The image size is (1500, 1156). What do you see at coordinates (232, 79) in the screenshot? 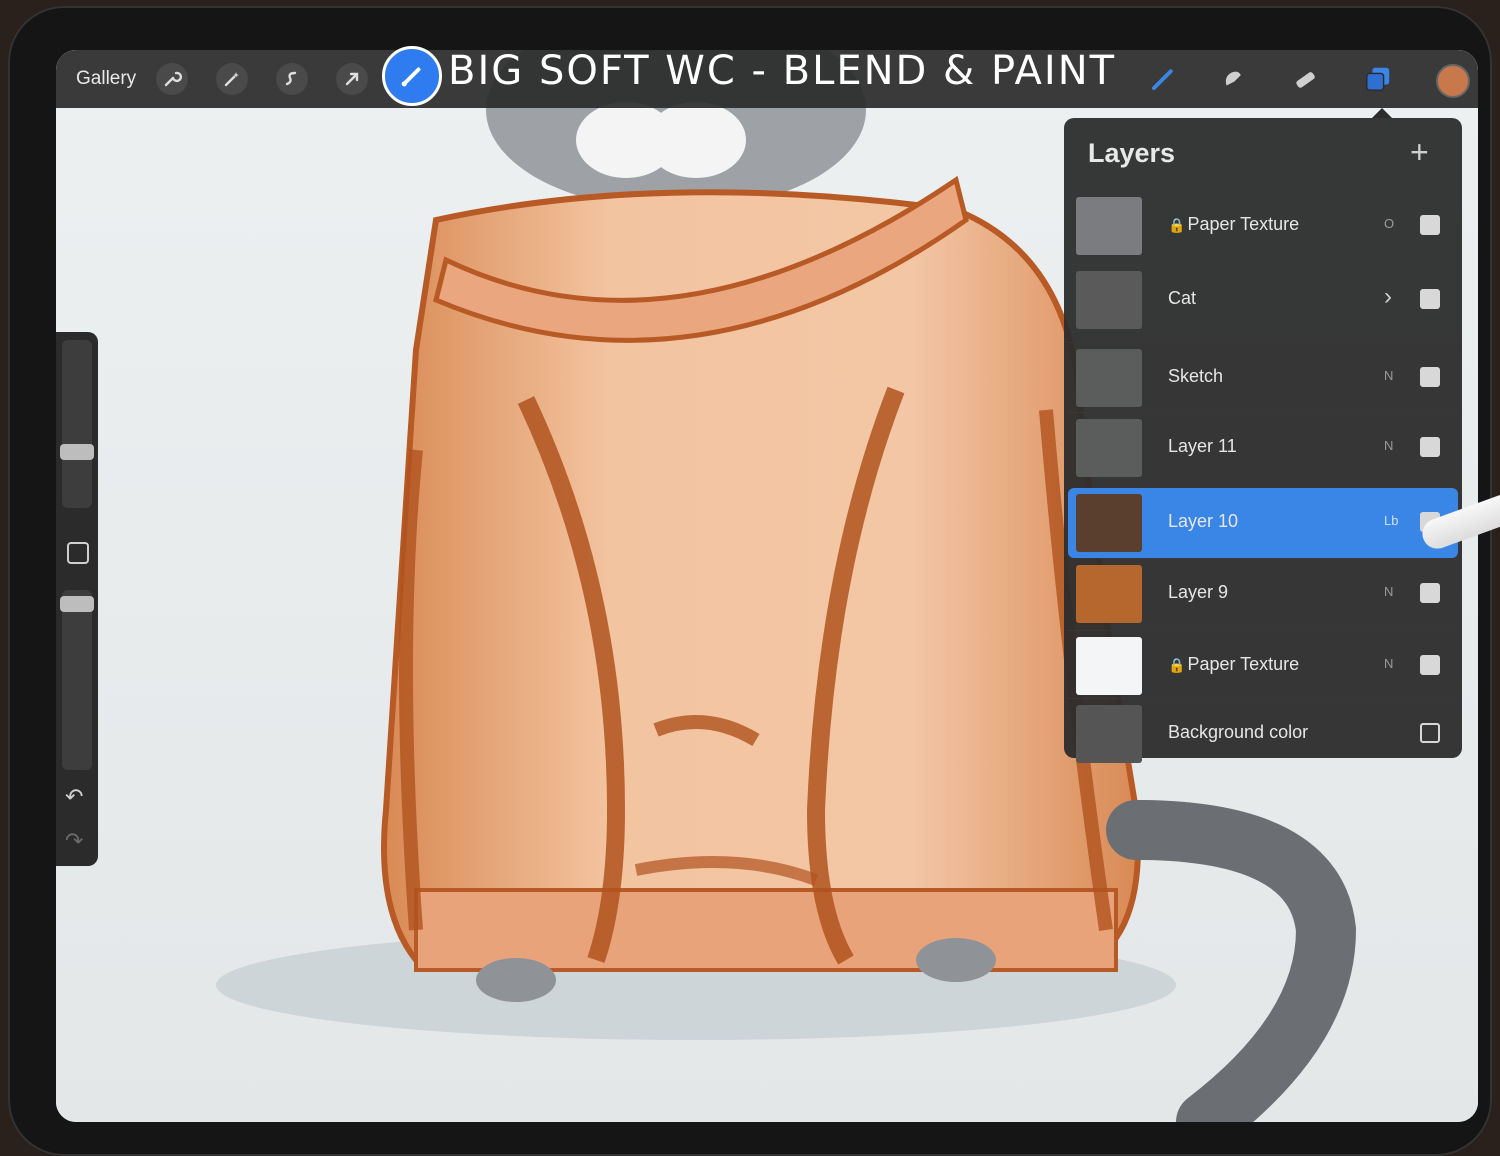
I see `magic-wand-icon` at bounding box center [232, 79].